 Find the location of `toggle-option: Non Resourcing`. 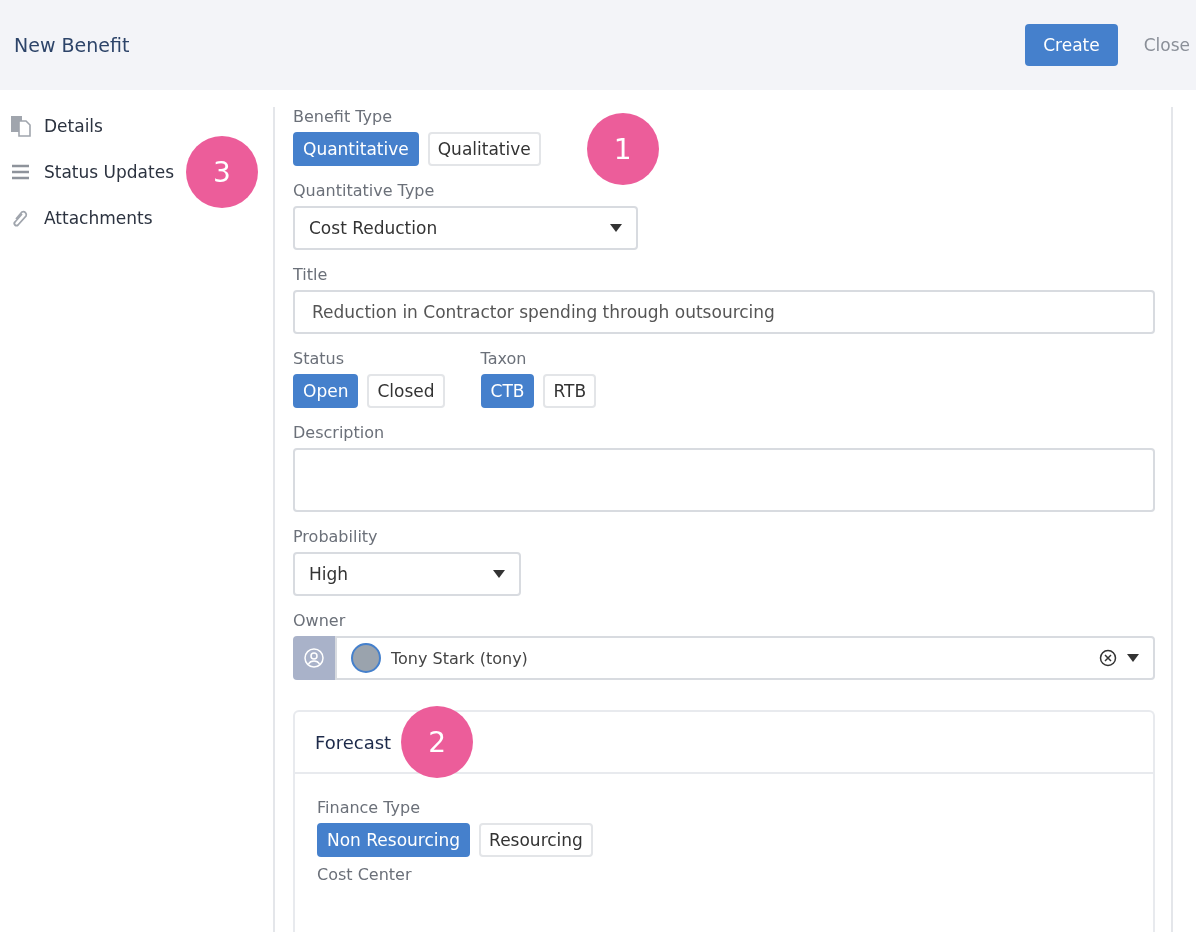

toggle-option: Non Resourcing is located at coordinates (394, 840).